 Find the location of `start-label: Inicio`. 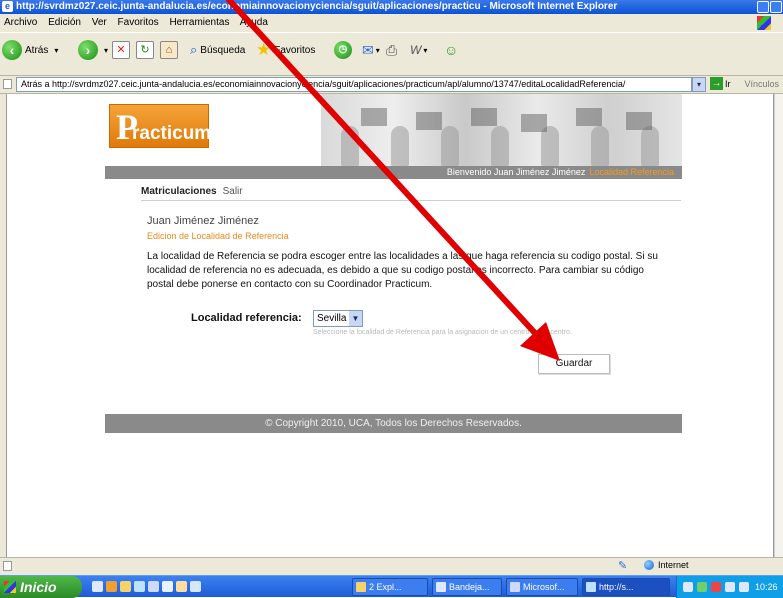

start-label: Inicio is located at coordinates (38, 587).